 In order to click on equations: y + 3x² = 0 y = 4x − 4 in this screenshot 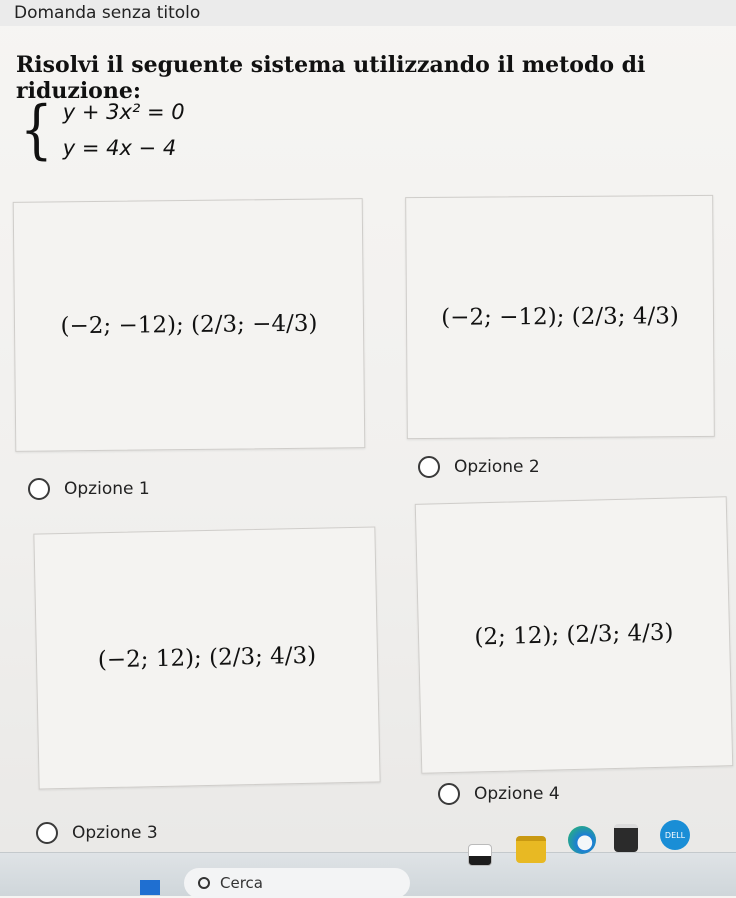, I will do `click(124, 130)`.